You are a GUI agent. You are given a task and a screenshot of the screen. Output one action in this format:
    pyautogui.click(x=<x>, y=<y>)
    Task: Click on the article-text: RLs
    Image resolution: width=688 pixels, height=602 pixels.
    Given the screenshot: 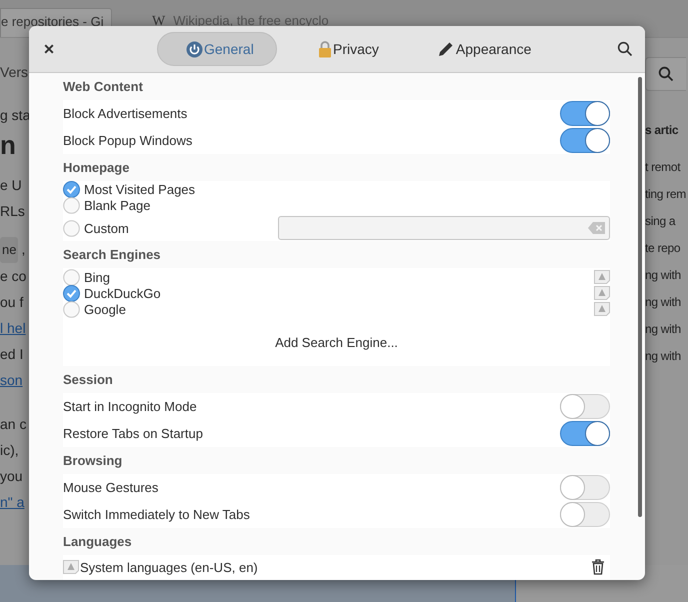 What is the action you would take?
    pyautogui.click(x=12, y=211)
    